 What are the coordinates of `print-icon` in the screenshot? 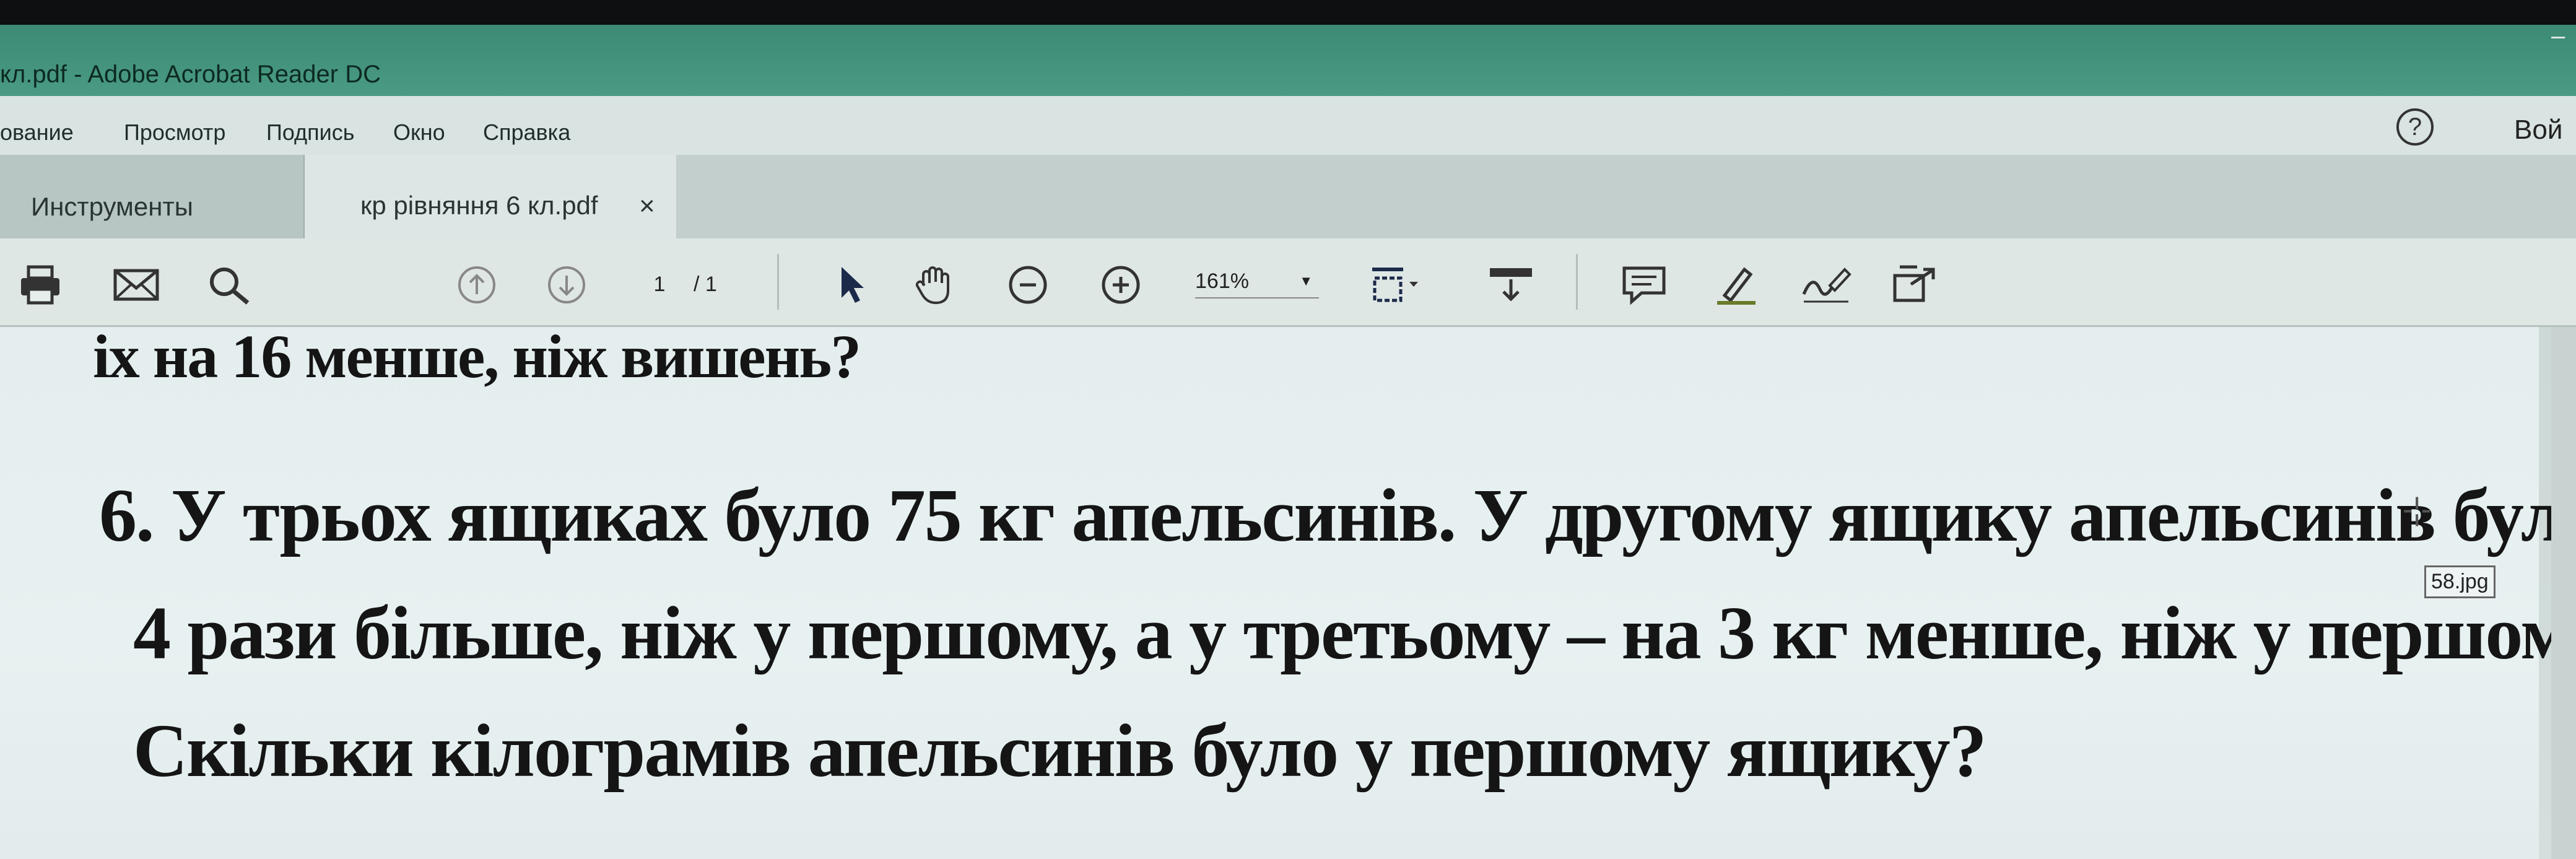 It's located at (40, 285).